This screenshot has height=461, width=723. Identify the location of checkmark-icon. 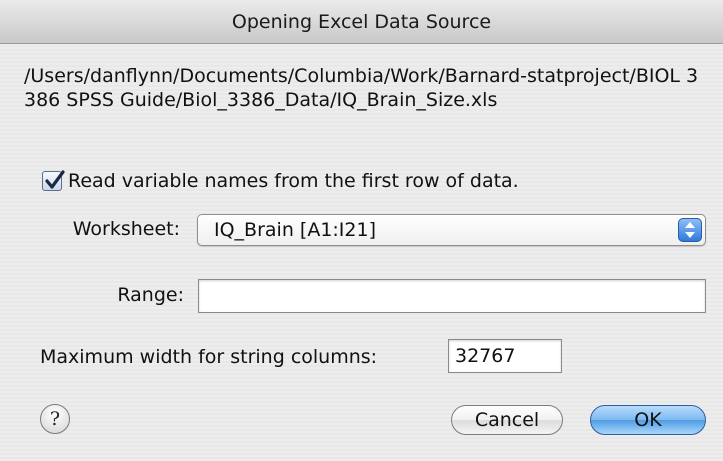
(55, 179).